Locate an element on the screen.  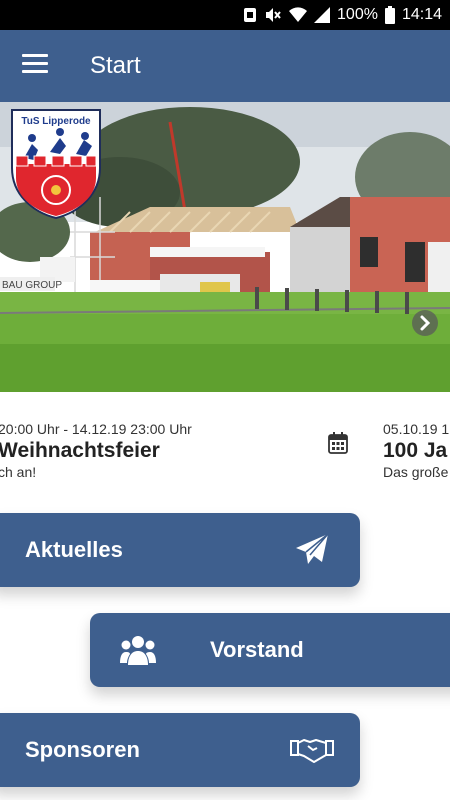
hero-sign-text: BAU GROUP is located at coordinates (32, 285).